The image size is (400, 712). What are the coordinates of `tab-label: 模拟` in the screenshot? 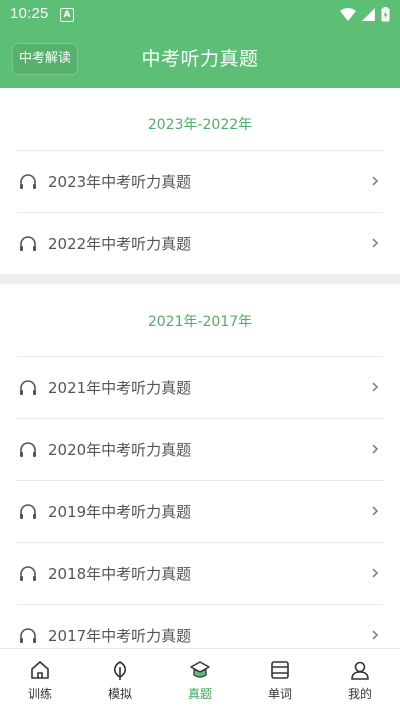 It's located at (119, 694).